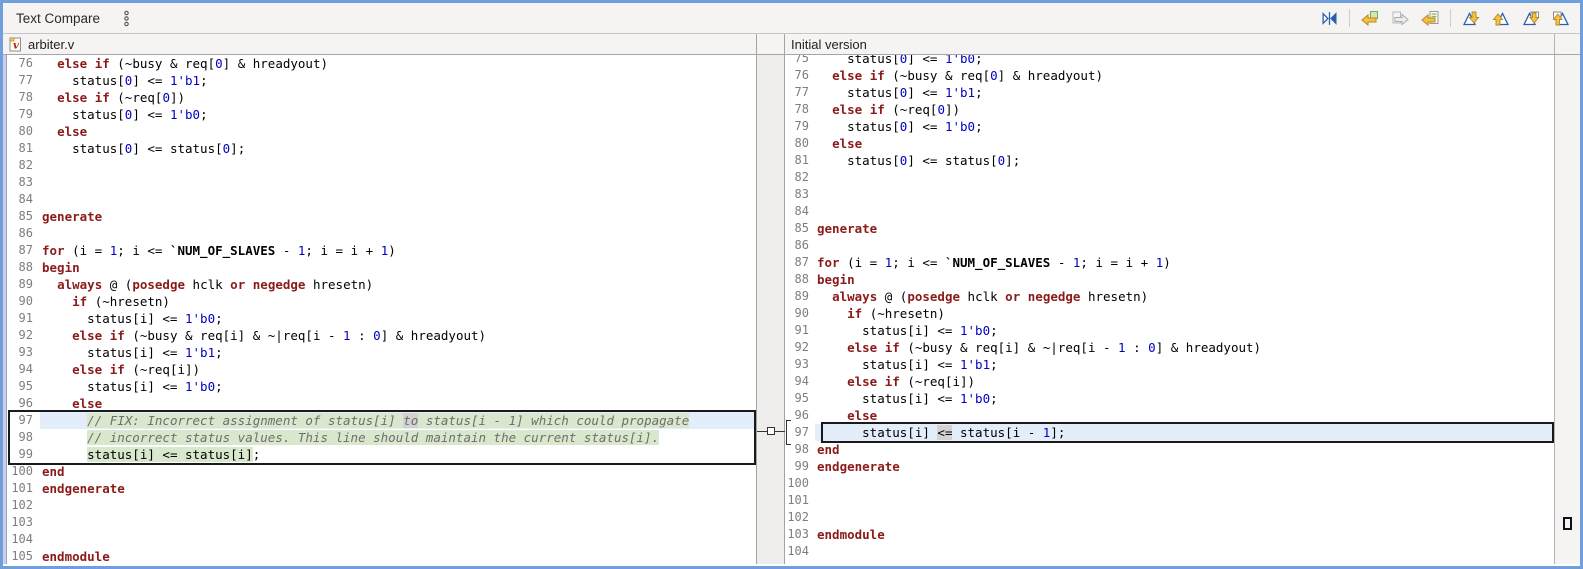  Describe the element at coordinates (382, 267) in the screenshot. I see `code-line: 88 begin` at that location.